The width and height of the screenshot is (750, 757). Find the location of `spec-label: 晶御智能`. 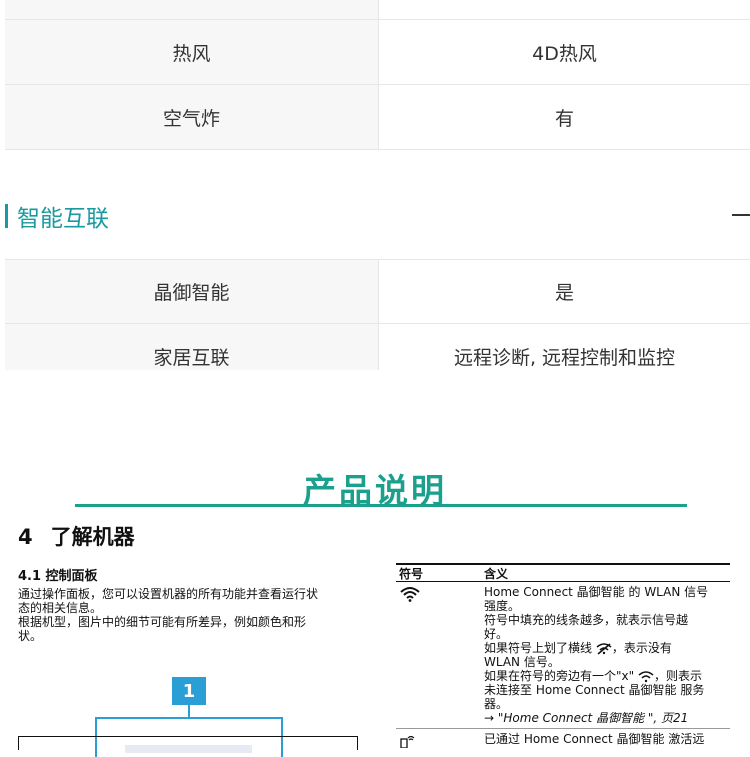

spec-label: 晶御智能 is located at coordinates (192, 291).